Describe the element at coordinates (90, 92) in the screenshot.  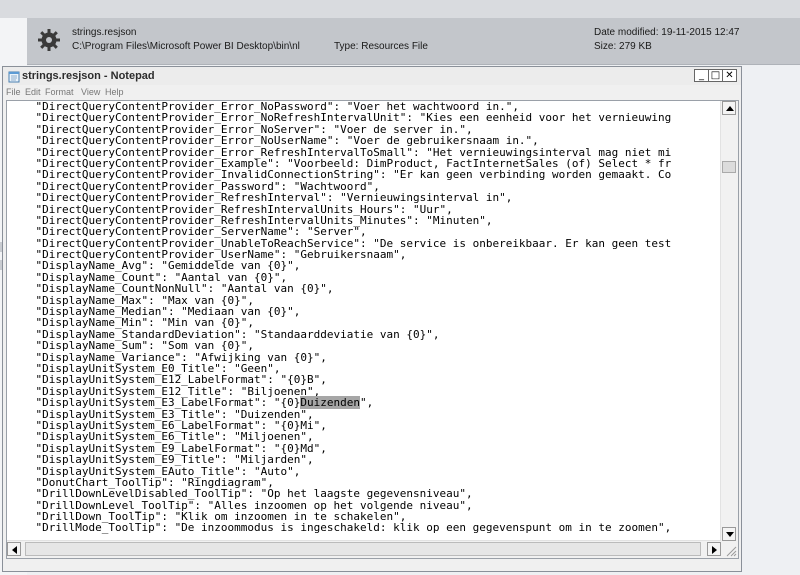
I see `menu-view: View` at that location.